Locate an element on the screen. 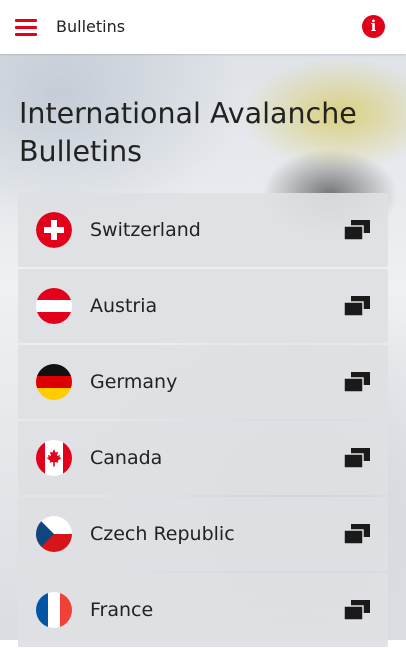 This screenshot has height=649, width=406. austria-flag-icon is located at coordinates (54, 306).